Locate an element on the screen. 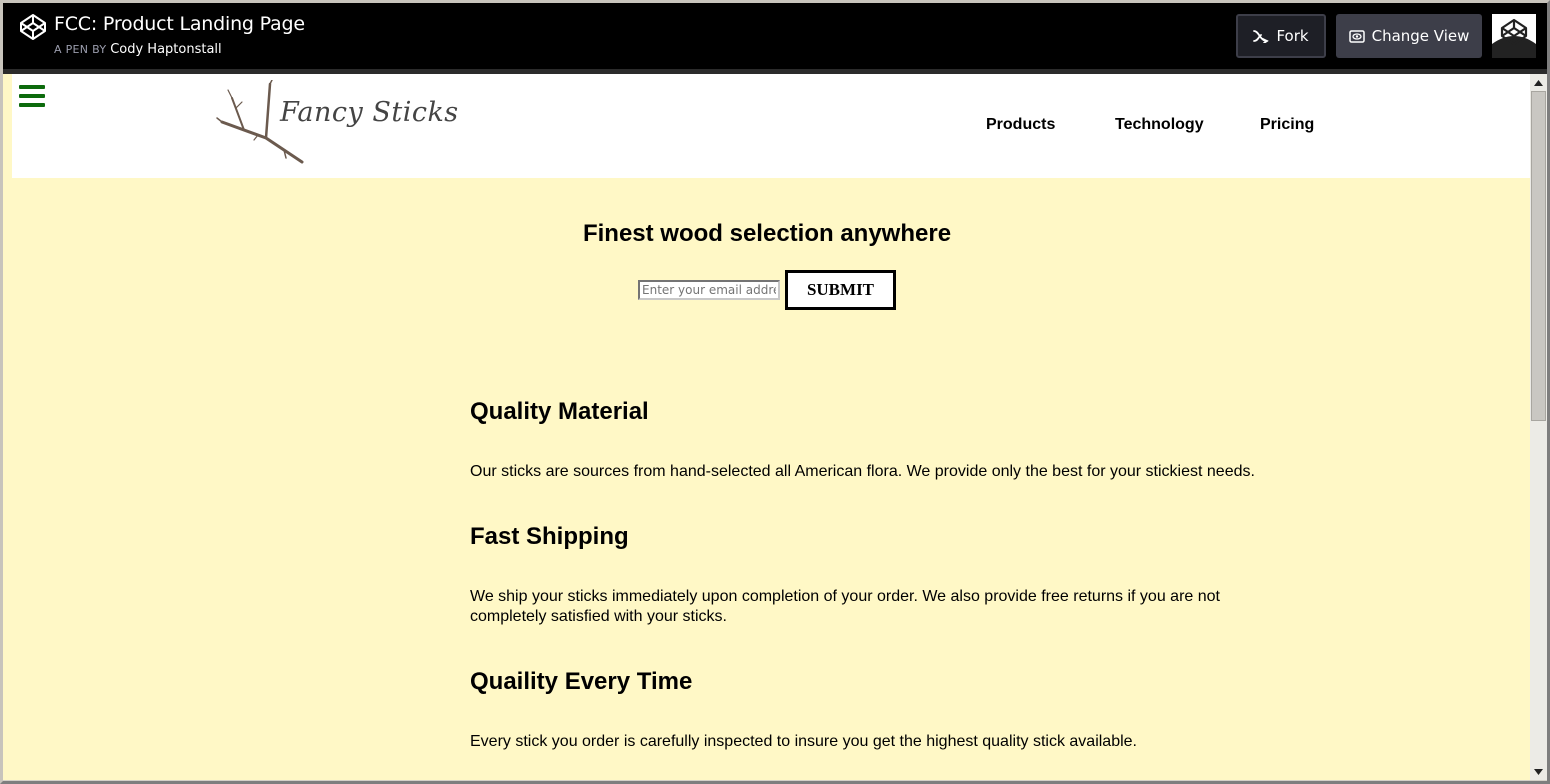 The height and width of the screenshot is (784, 1550). nav-link-technology: Technology is located at coordinates (1159, 125).